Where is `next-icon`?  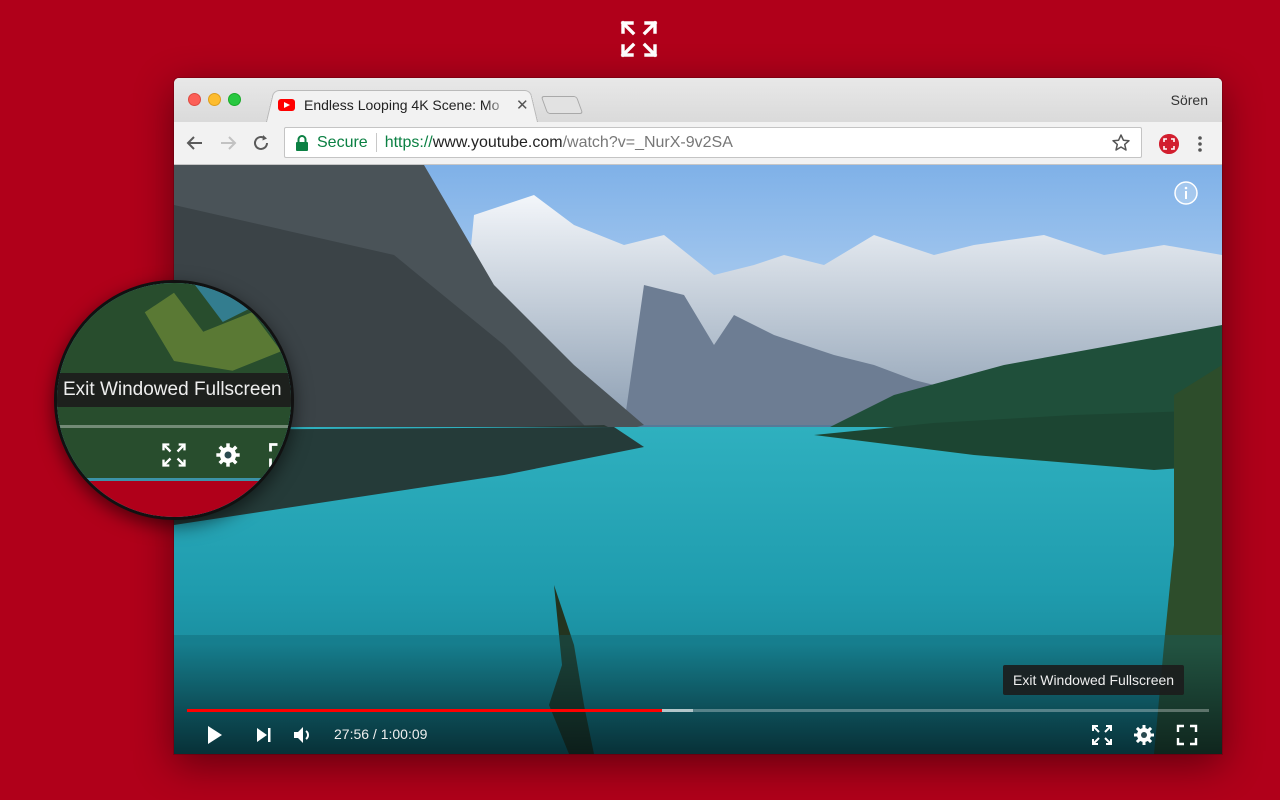
next-icon is located at coordinates (264, 735).